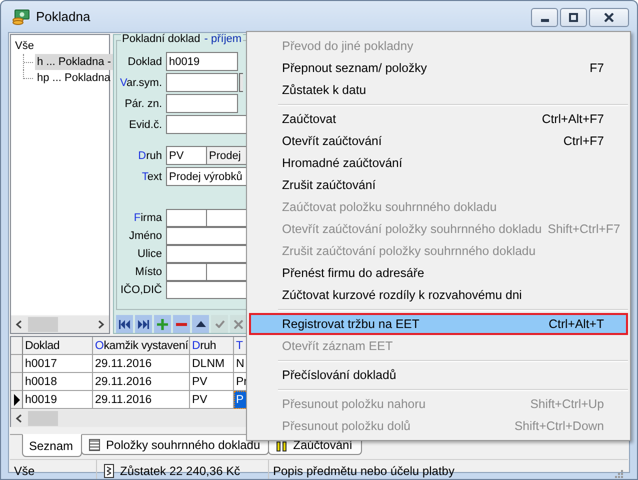  Describe the element at coordinates (140, 290) in the screenshot. I see `field-label: IČO,DIČ` at that location.